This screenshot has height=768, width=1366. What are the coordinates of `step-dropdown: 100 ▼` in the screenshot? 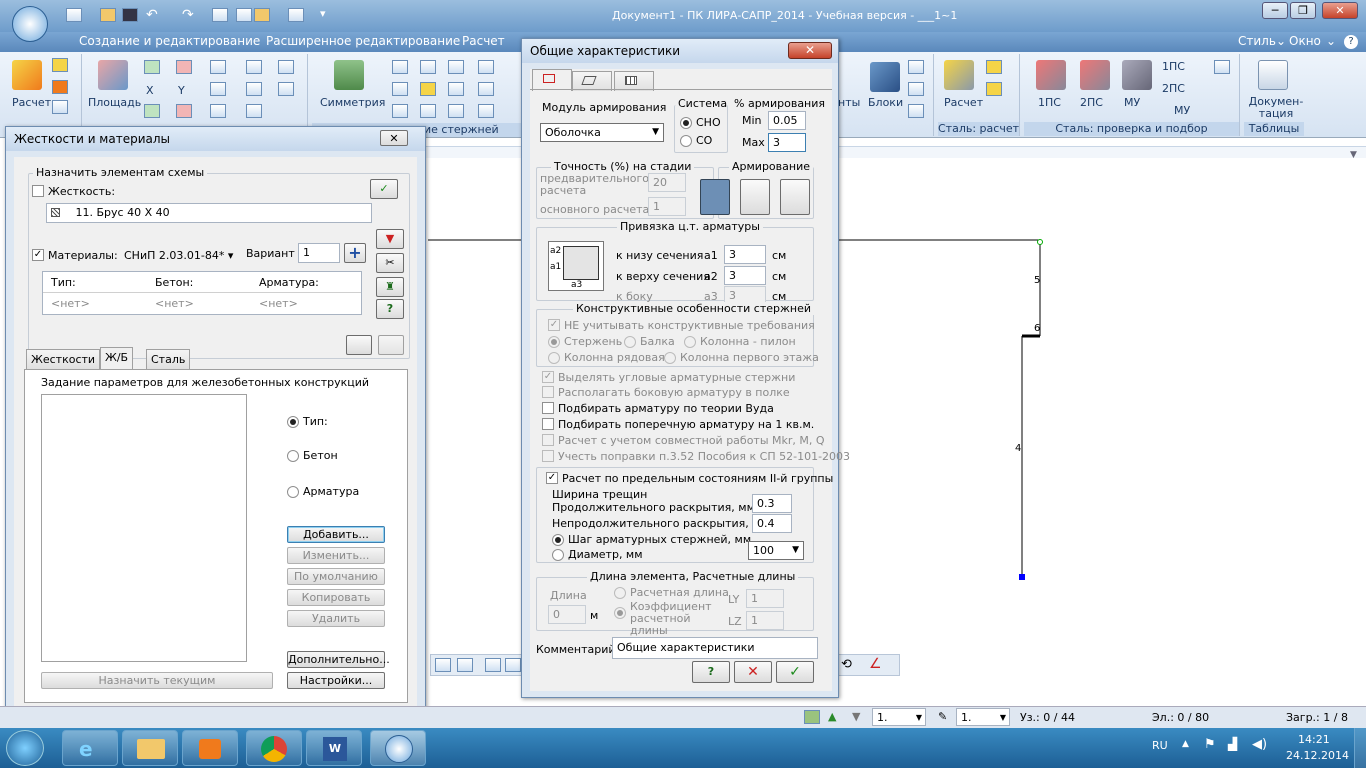 It's located at (776, 550).